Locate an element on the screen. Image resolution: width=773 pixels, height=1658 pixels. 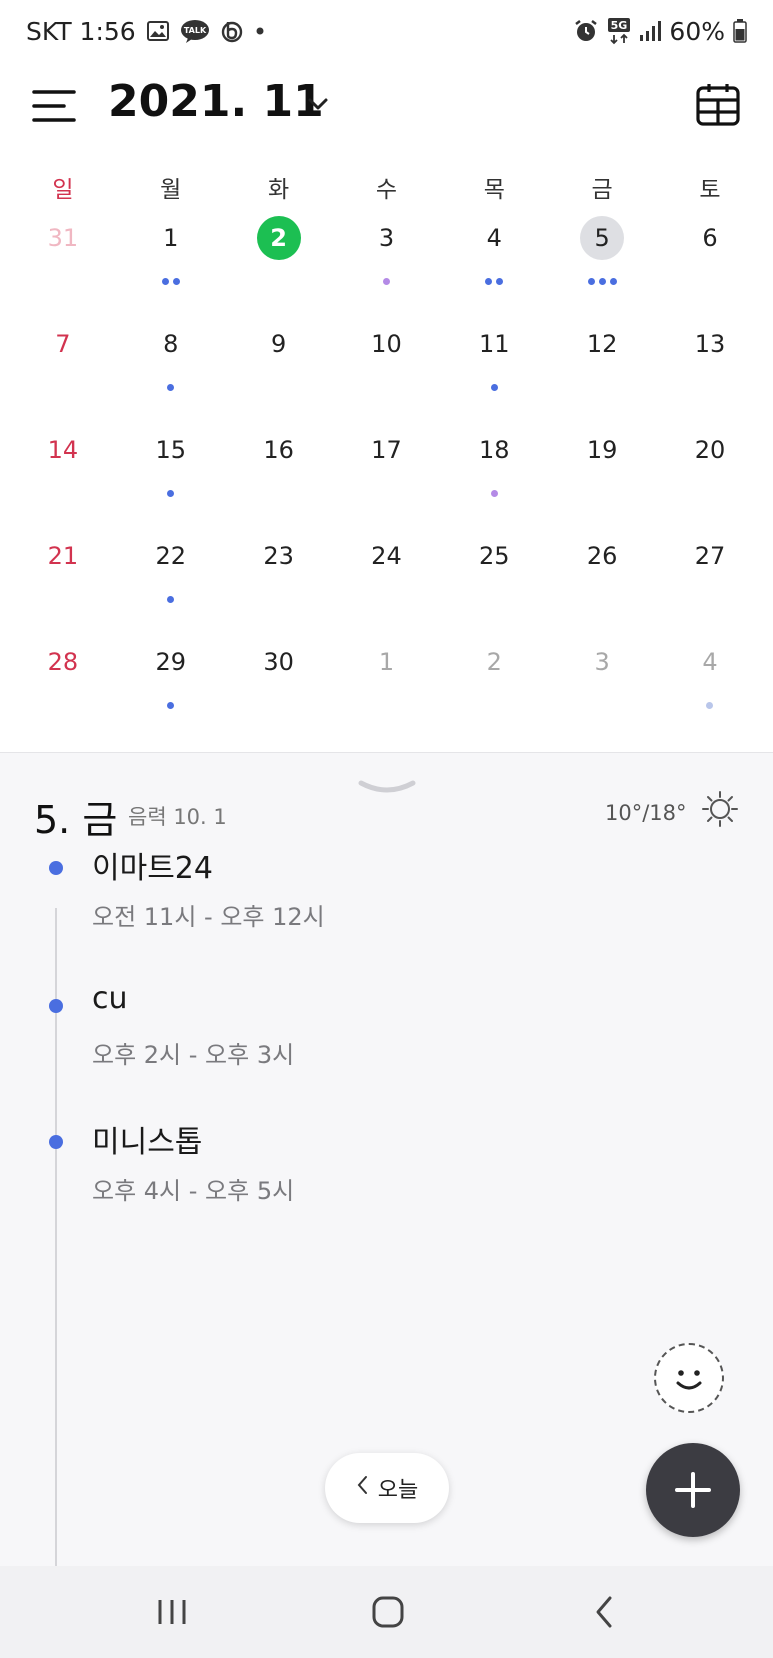
chevron-down-icon is located at coordinates (318, 104).